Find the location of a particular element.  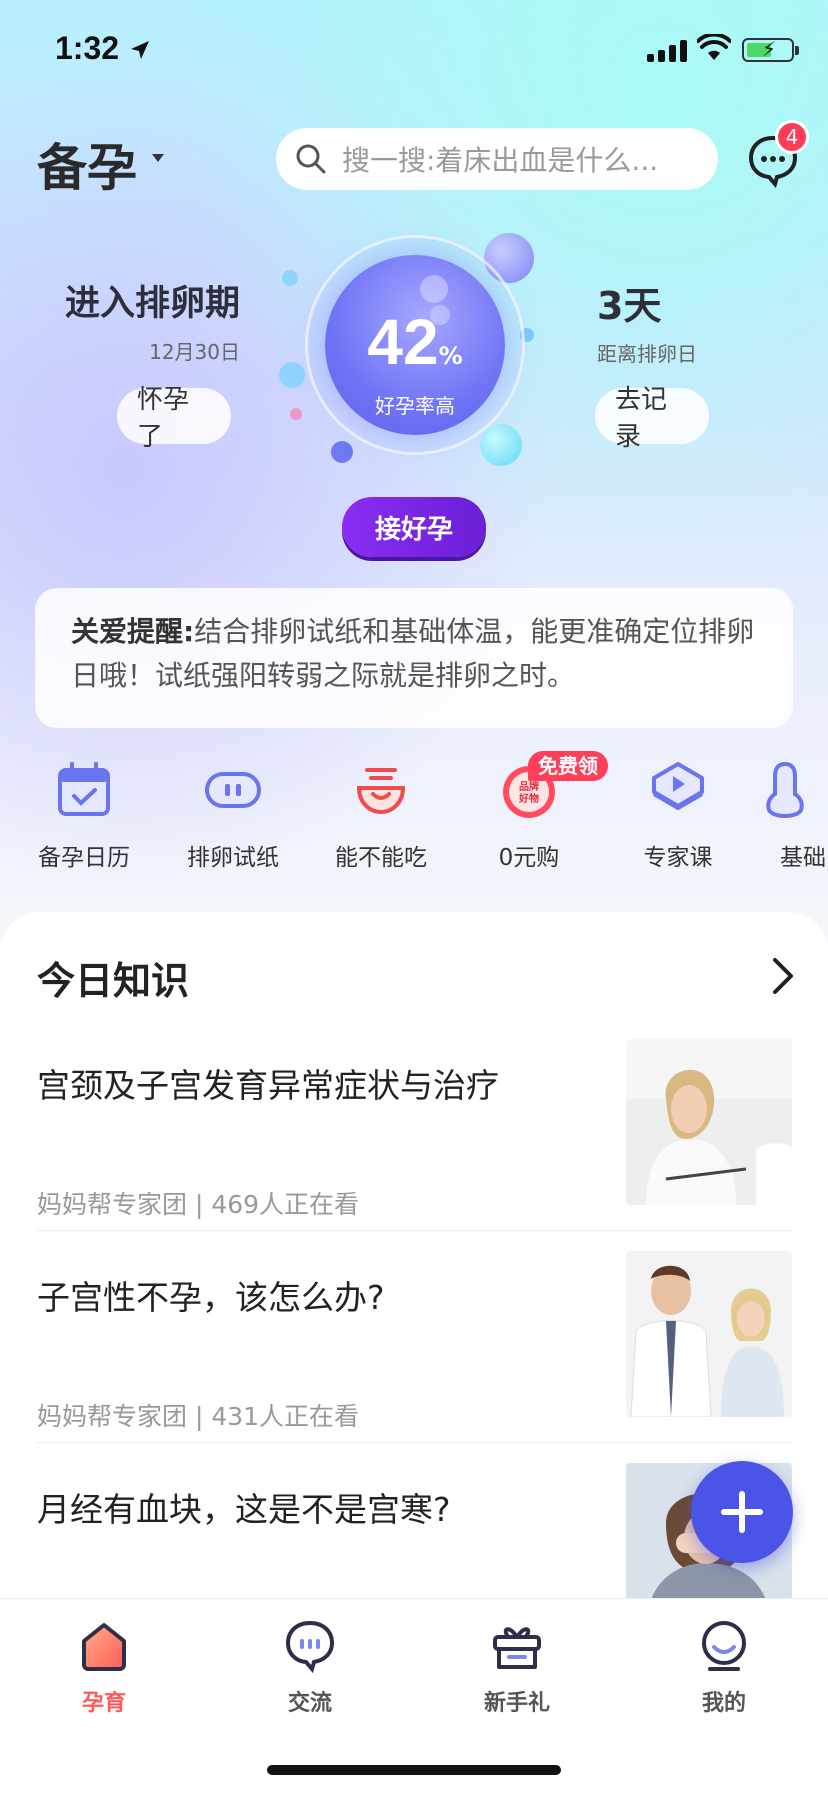

days-to-ovulation-value: 3天 is located at coordinates (629, 306).